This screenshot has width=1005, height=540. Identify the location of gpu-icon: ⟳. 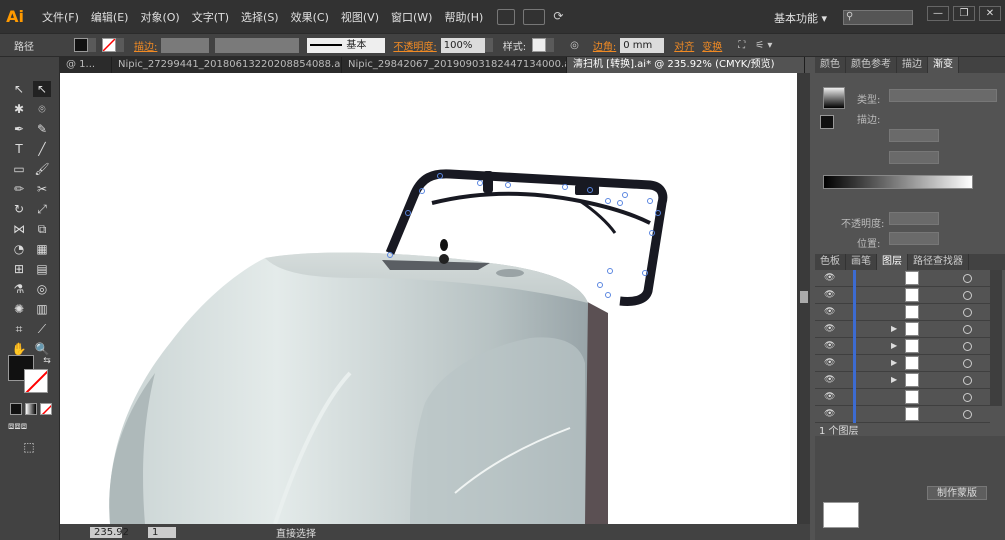
(562, 17).